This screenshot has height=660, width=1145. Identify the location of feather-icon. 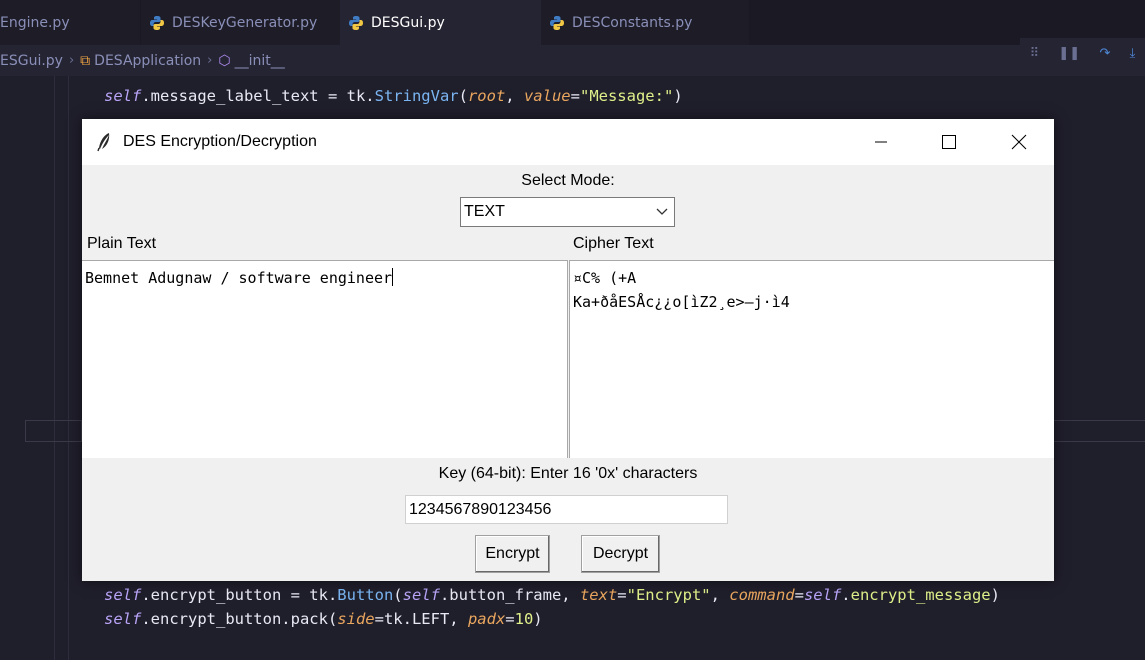
(104, 142).